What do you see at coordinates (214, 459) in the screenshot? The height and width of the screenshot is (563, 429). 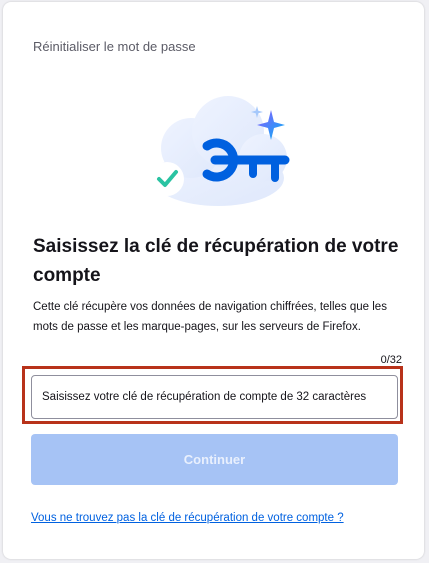 I see `continue-button: Continuer` at bounding box center [214, 459].